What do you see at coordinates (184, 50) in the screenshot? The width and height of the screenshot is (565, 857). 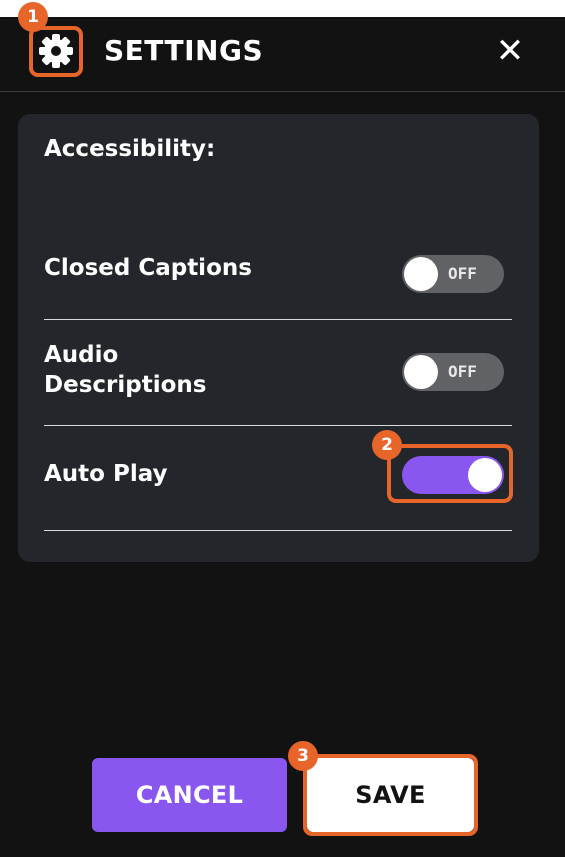 I see `page-title: SETTINGS` at bounding box center [184, 50].